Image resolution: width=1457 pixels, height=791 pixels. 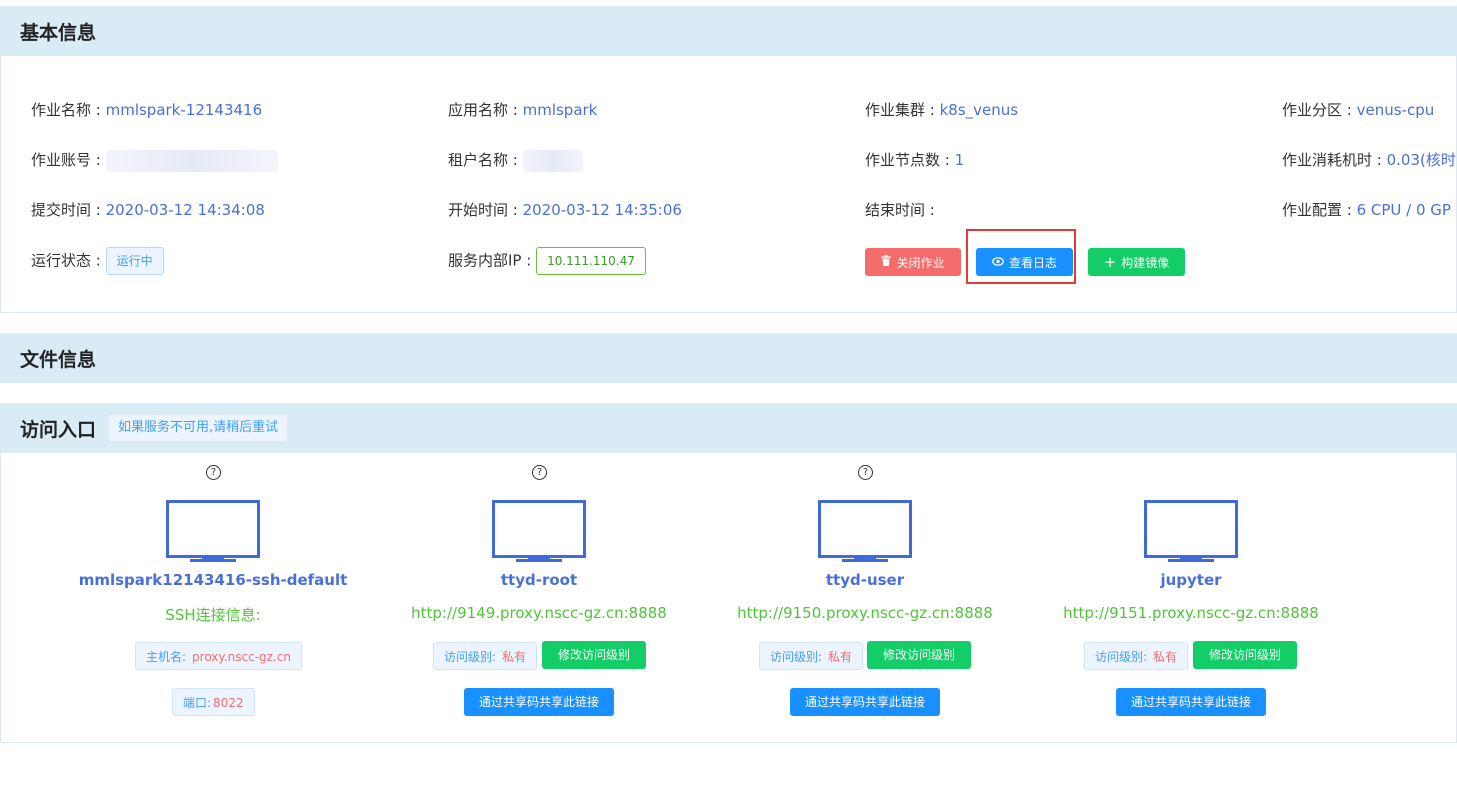 What do you see at coordinates (1110, 262) in the screenshot?
I see `plus-icon: +` at bounding box center [1110, 262].